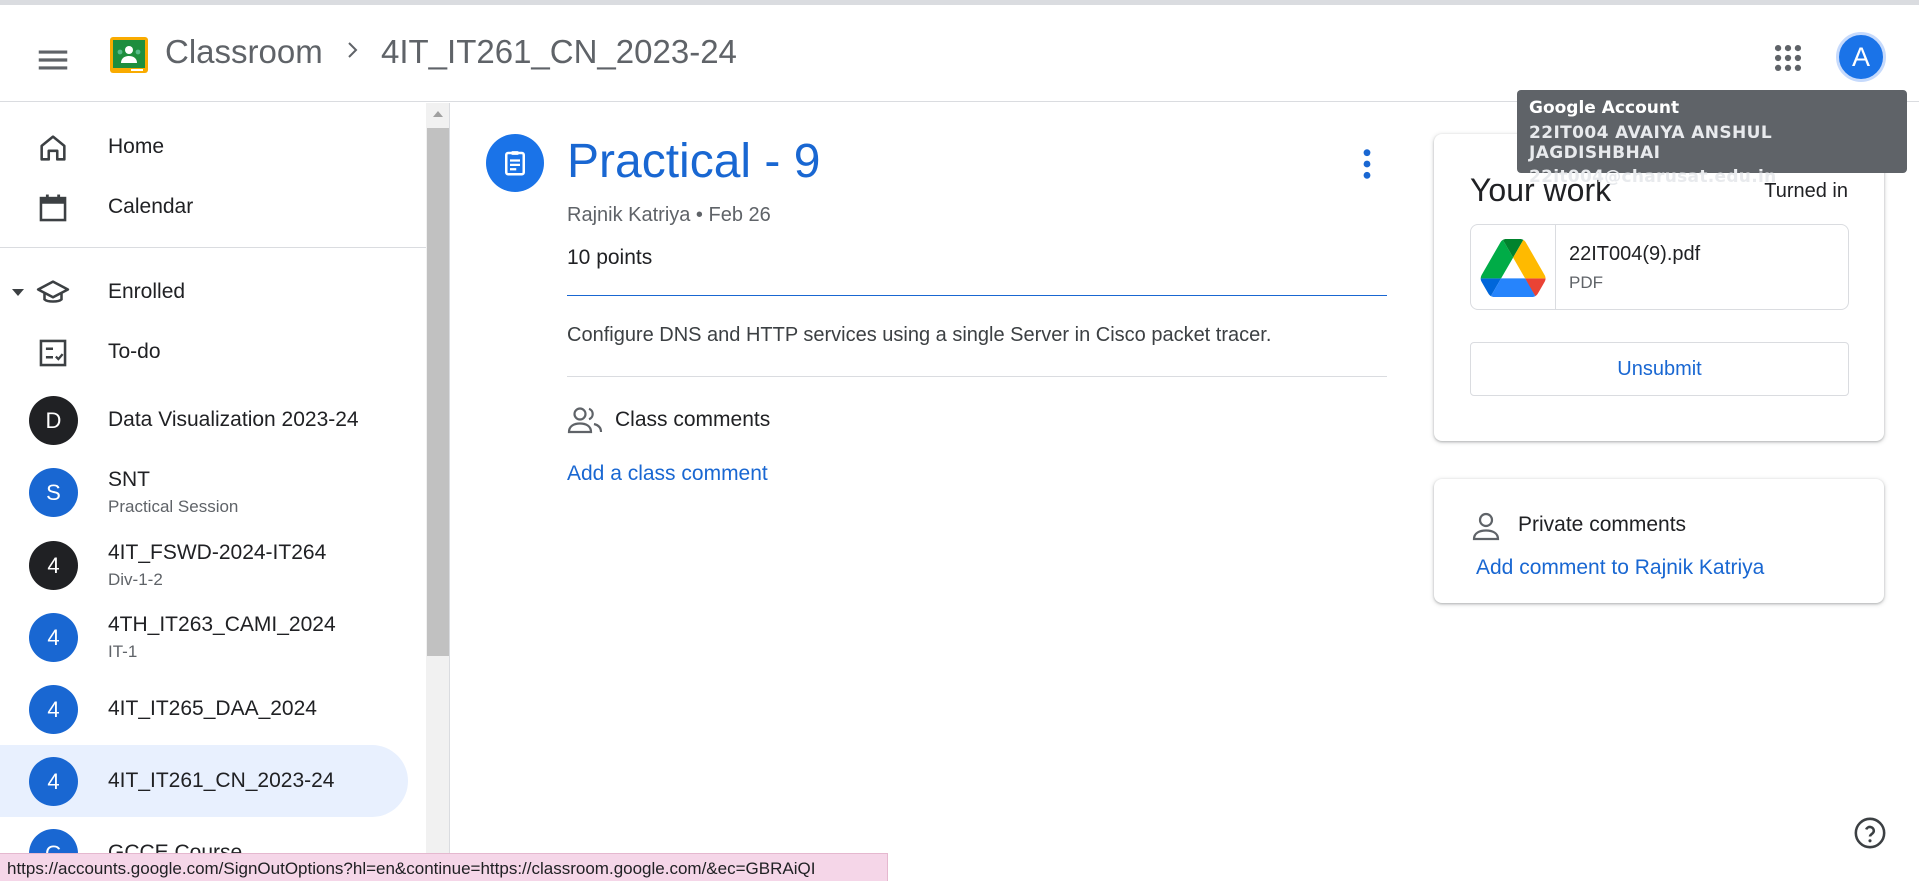  Describe the element at coordinates (1486, 526) in the screenshot. I see `person-icon` at that location.